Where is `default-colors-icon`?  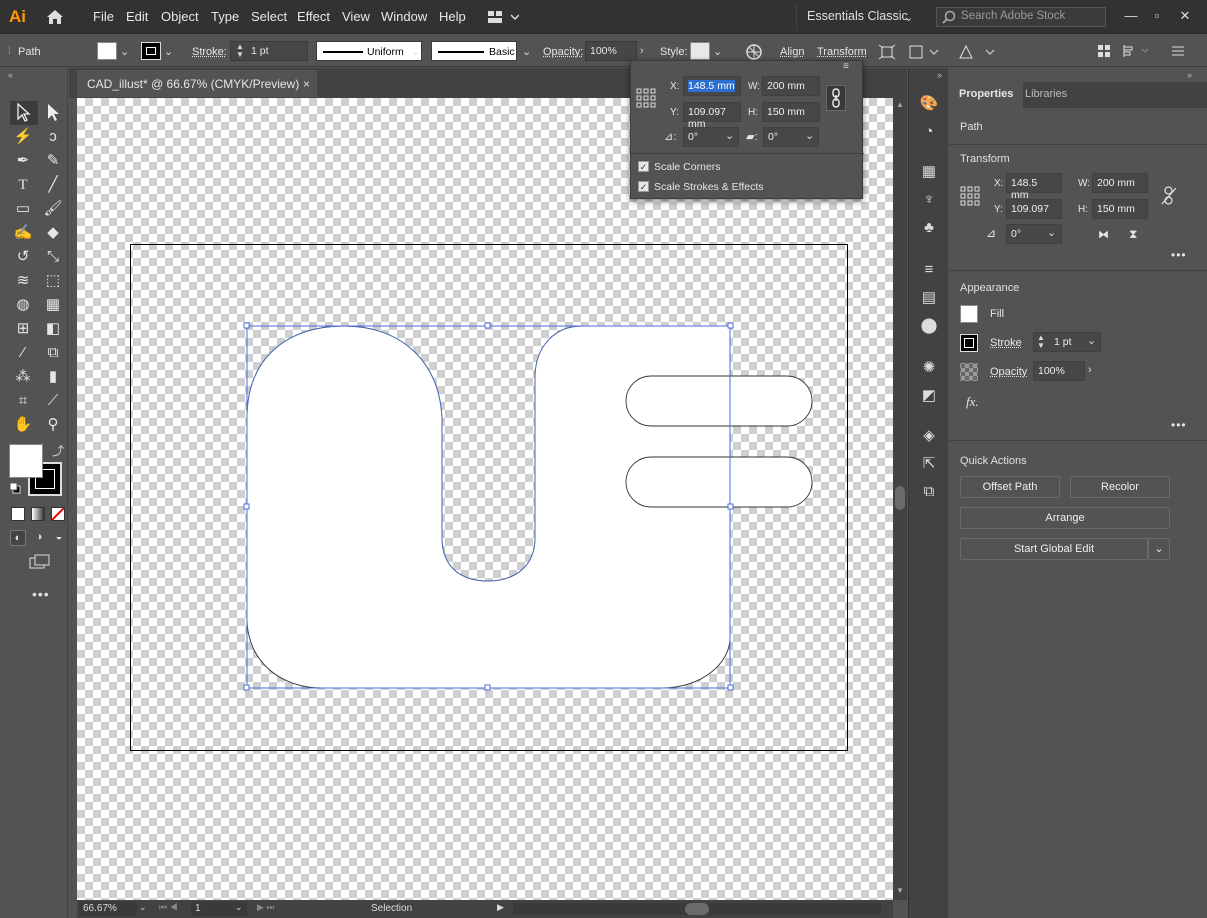 default-colors-icon is located at coordinates (15, 488).